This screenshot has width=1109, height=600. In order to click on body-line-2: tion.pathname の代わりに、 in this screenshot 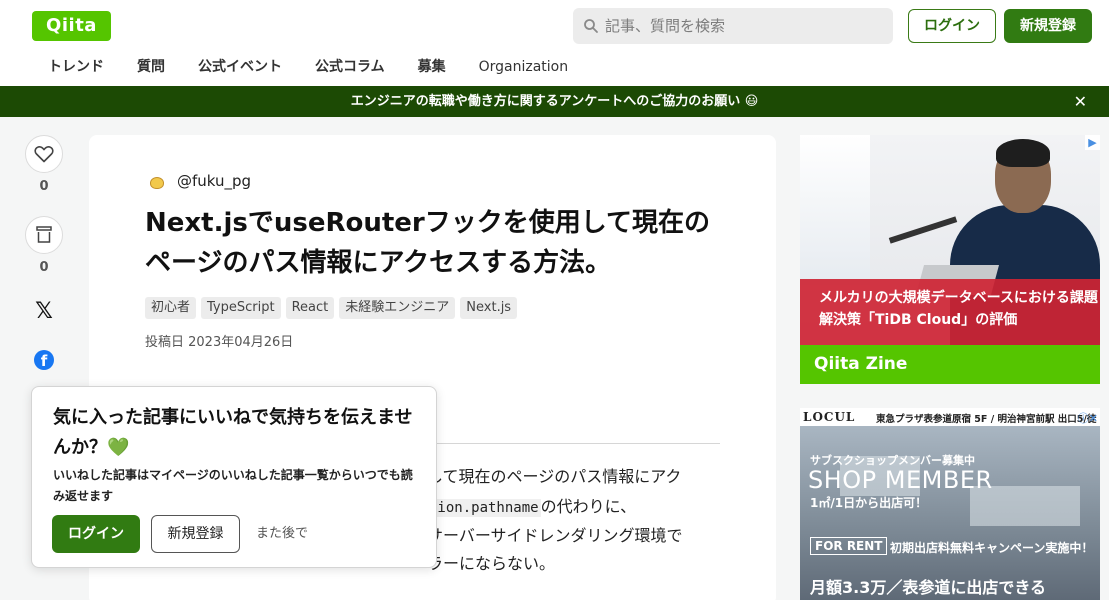, I will do `click(531, 505)`.